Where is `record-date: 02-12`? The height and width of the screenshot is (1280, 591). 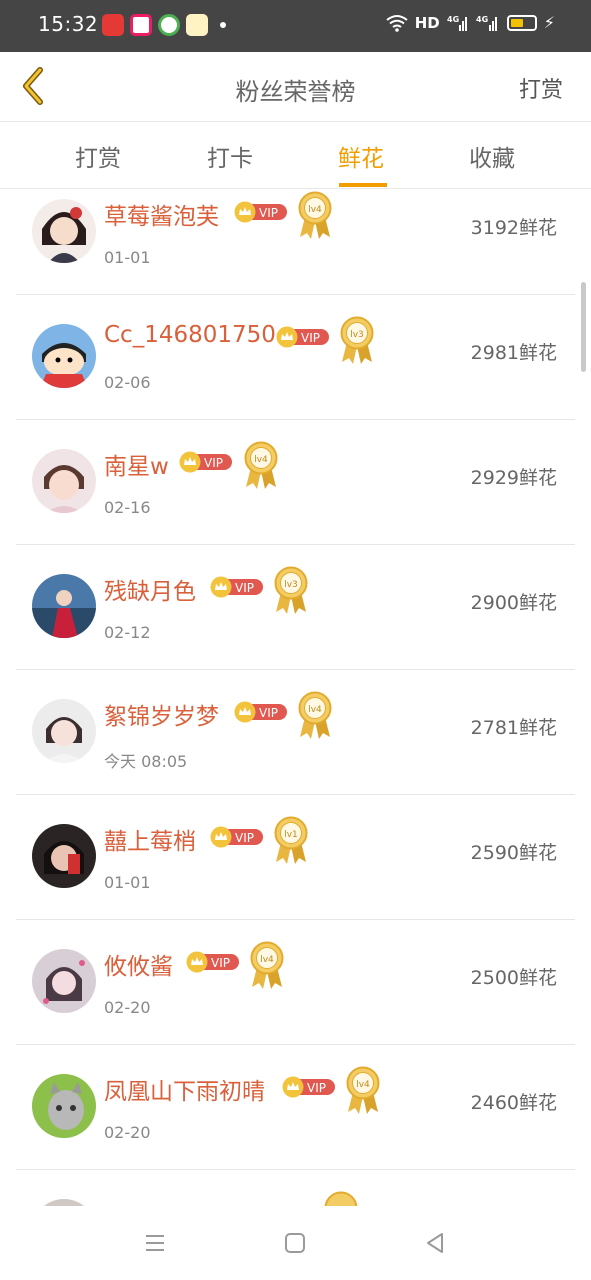 record-date: 02-12 is located at coordinates (127, 632).